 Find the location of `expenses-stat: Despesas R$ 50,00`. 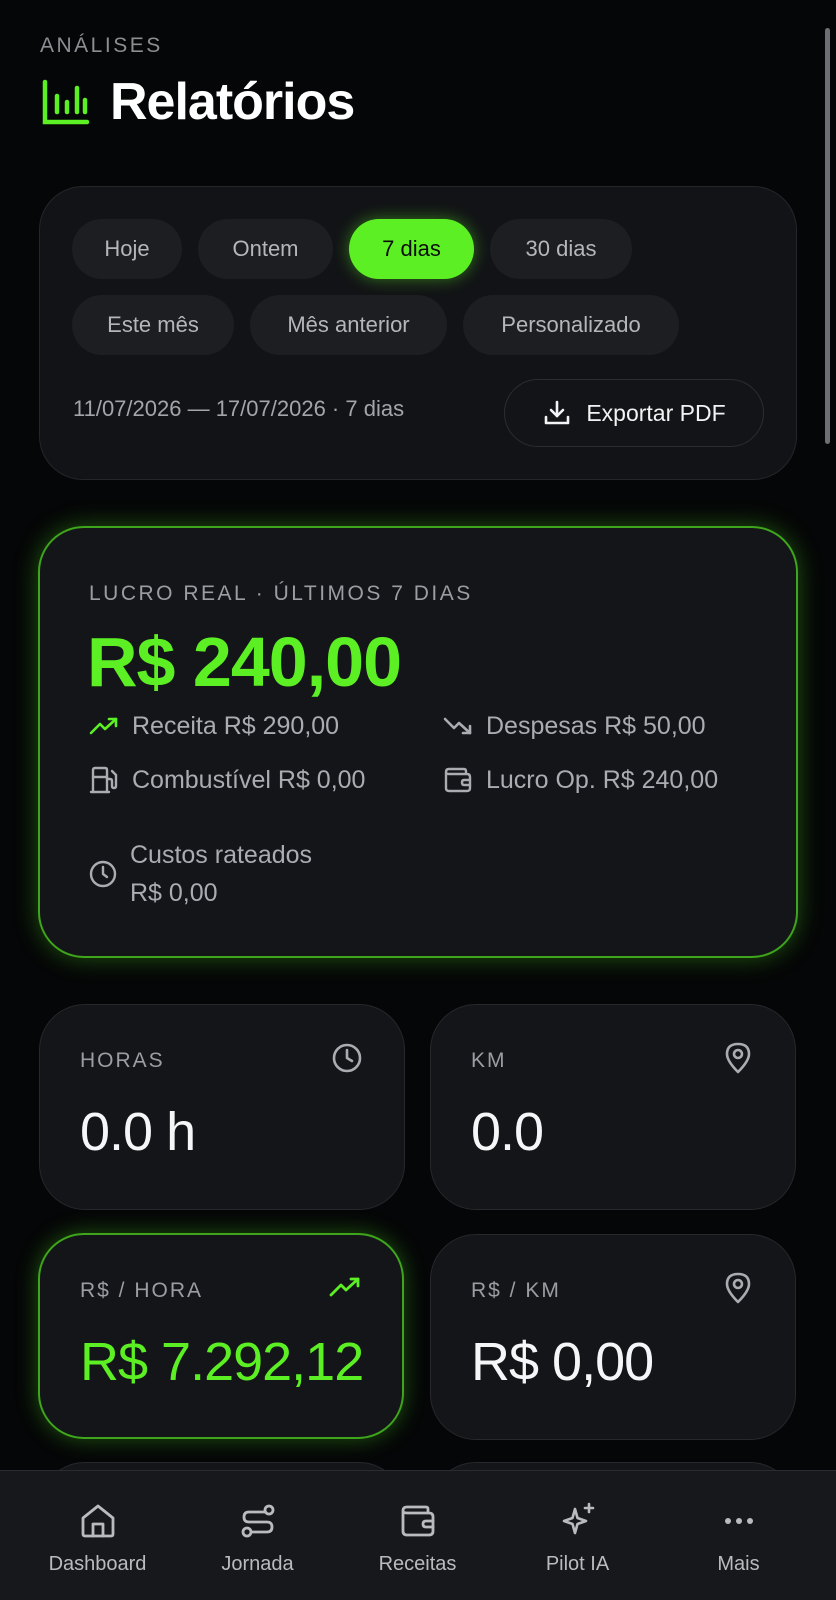

expenses-stat: Despesas R$ 50,00 is located at coordinates (574, 726).